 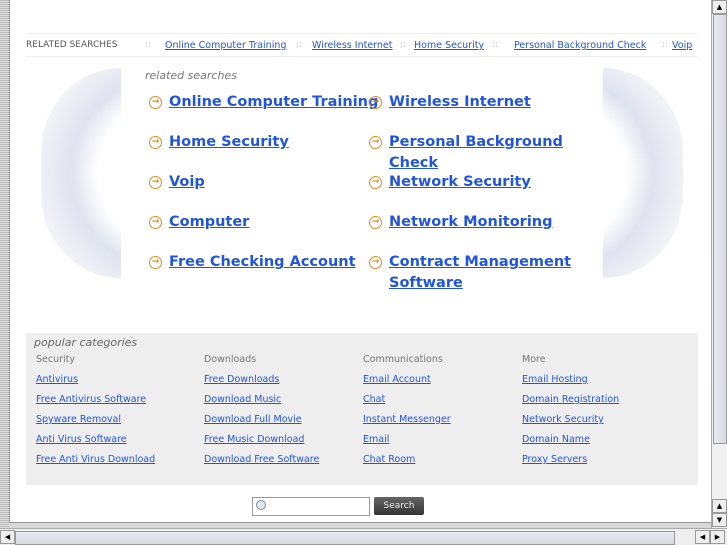 I want to click on horizontal-scrollbar: ◀ ◀ ▶, so click(x=363, y=536).